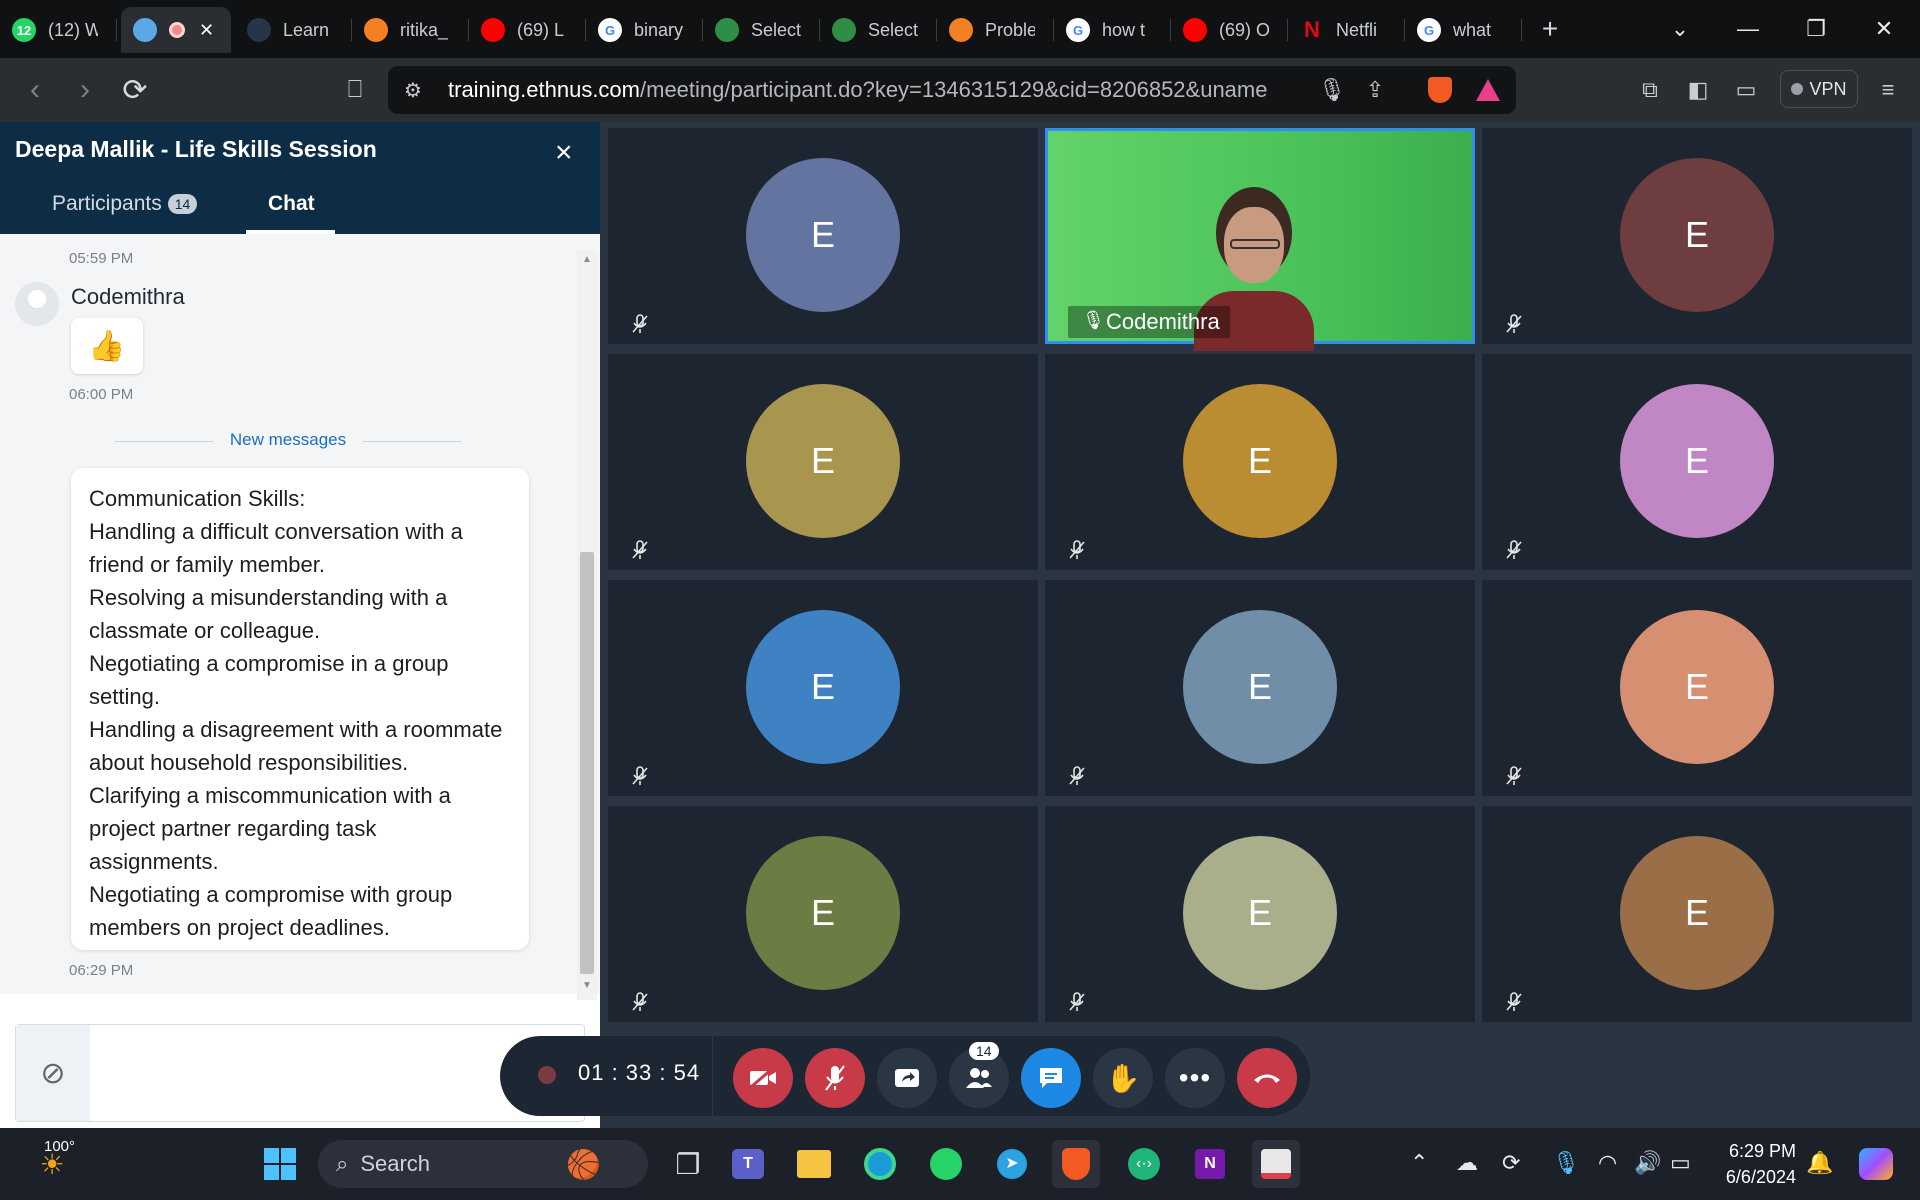 This screenshot has height=1200, width=1920. Describe the element at coordinates (1884, 29) in the screenshot. I see `close-window-button: ✕` at that location.